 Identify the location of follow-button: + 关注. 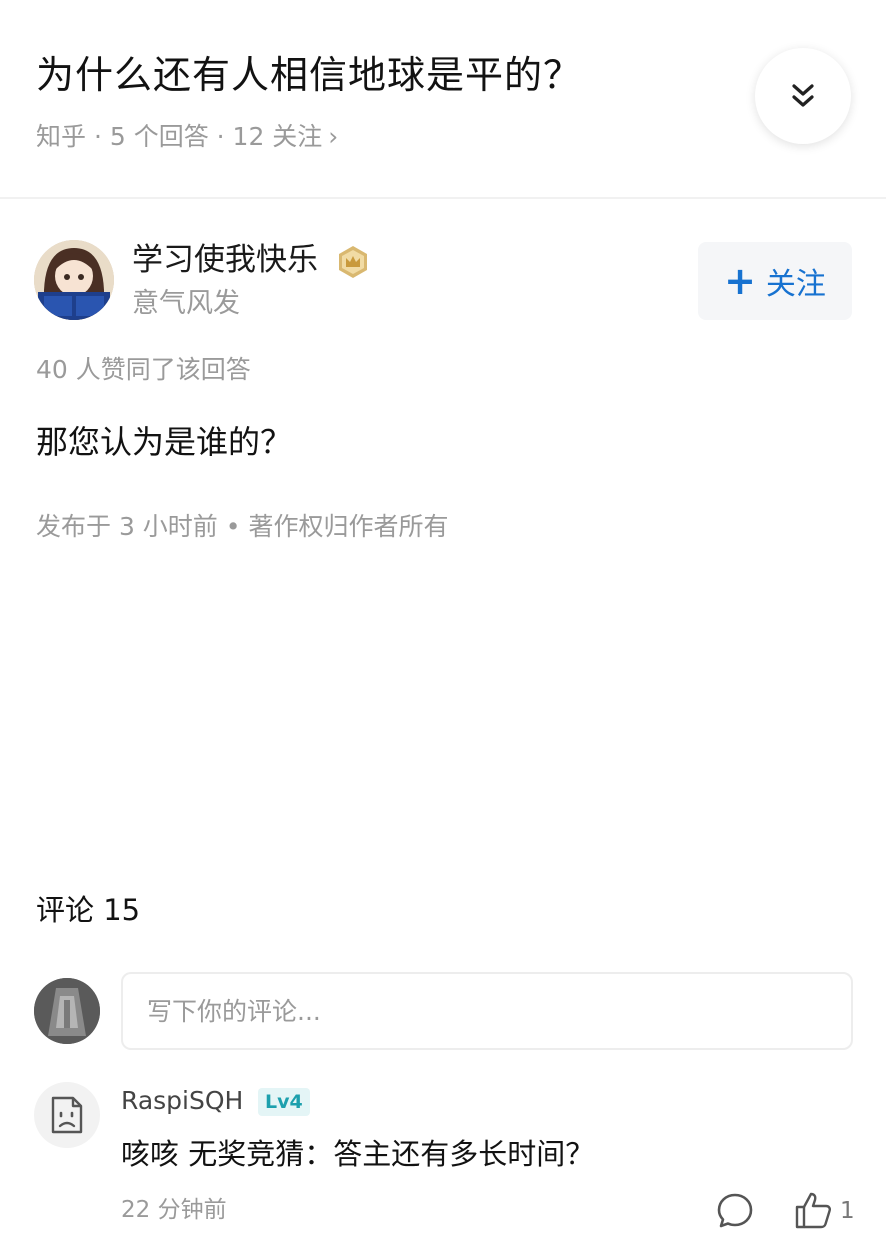
(775, 281).